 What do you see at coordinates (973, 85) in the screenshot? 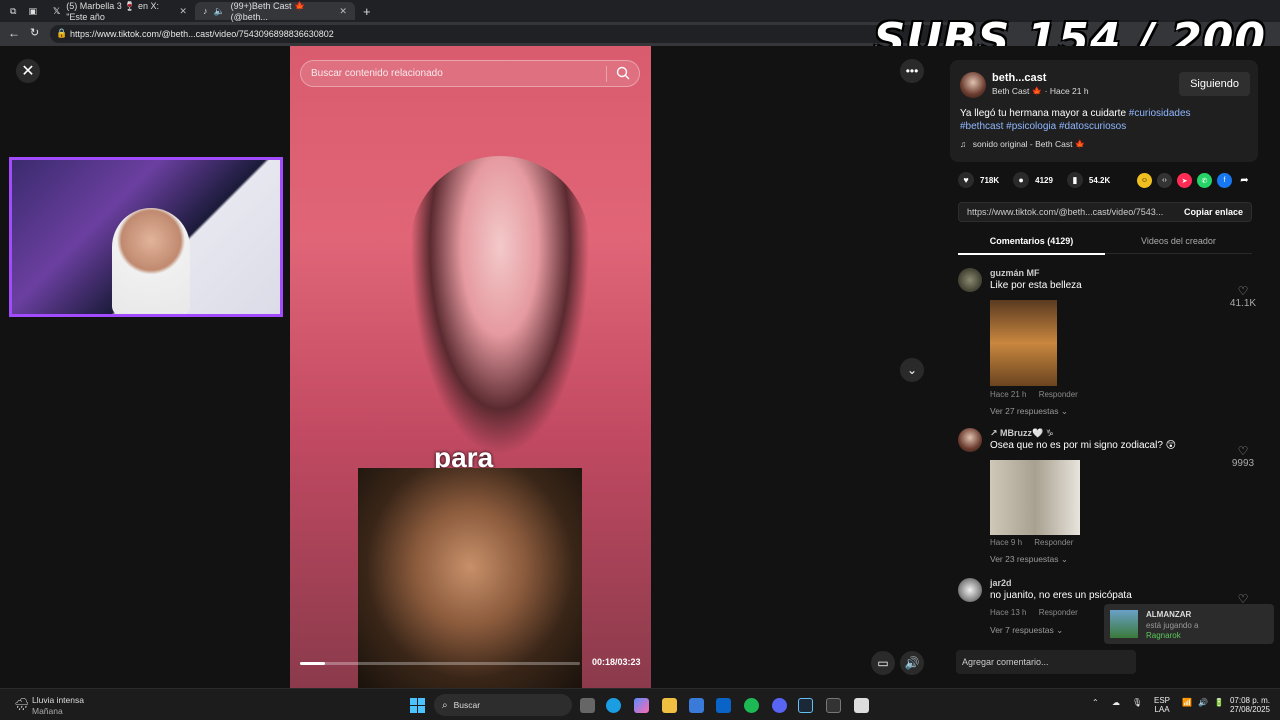
I see `creator-avatar` at bounding box center [973, 85].